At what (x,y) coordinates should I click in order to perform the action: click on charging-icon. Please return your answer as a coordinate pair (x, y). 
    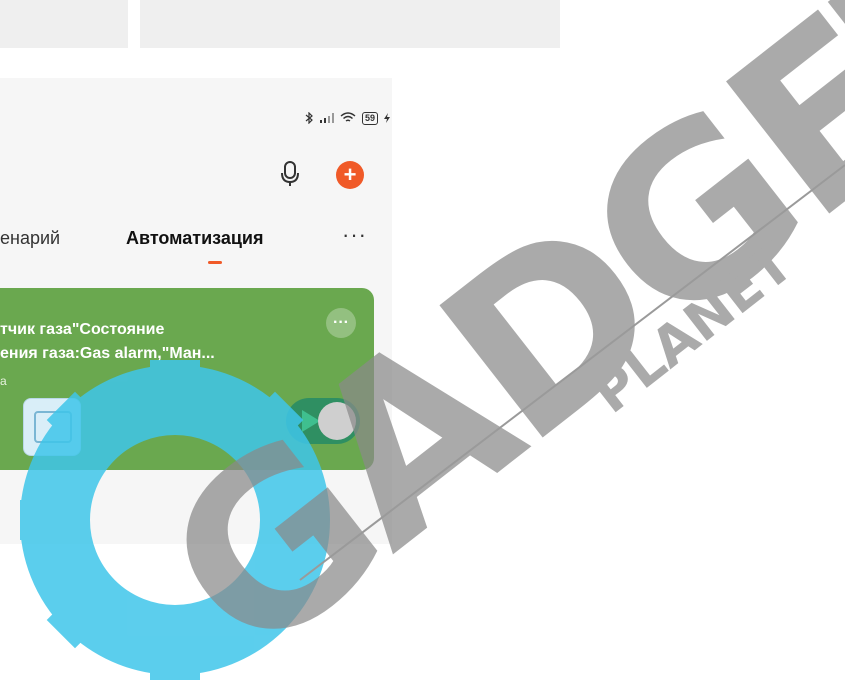
    Looking at the image, I should click on (387, 118).